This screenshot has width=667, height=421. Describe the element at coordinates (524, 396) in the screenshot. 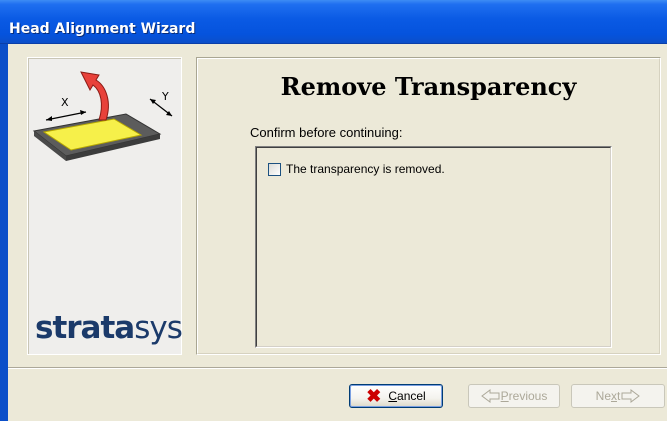

I see `previous-button-label: Previous` at that location.